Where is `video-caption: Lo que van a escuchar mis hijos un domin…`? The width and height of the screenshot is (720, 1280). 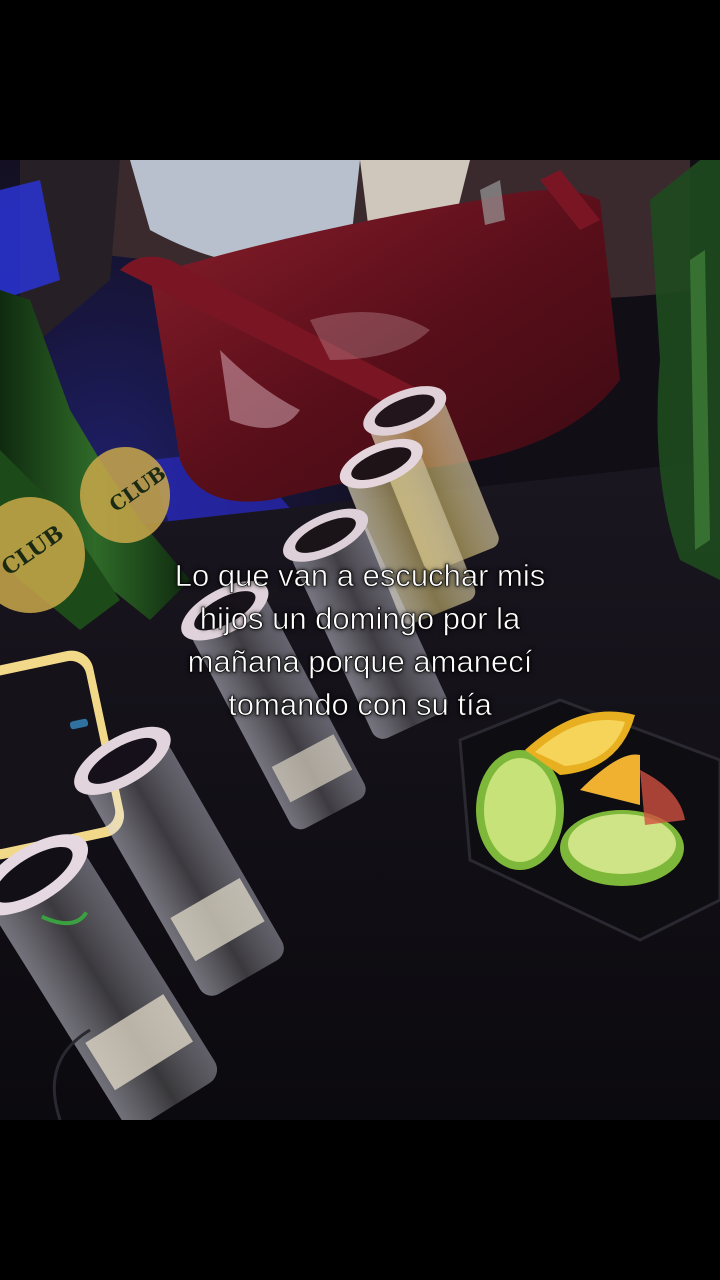
video-caption: Lo que van a escuchar mis hijos un domin… is located at coordinates (360, 640).